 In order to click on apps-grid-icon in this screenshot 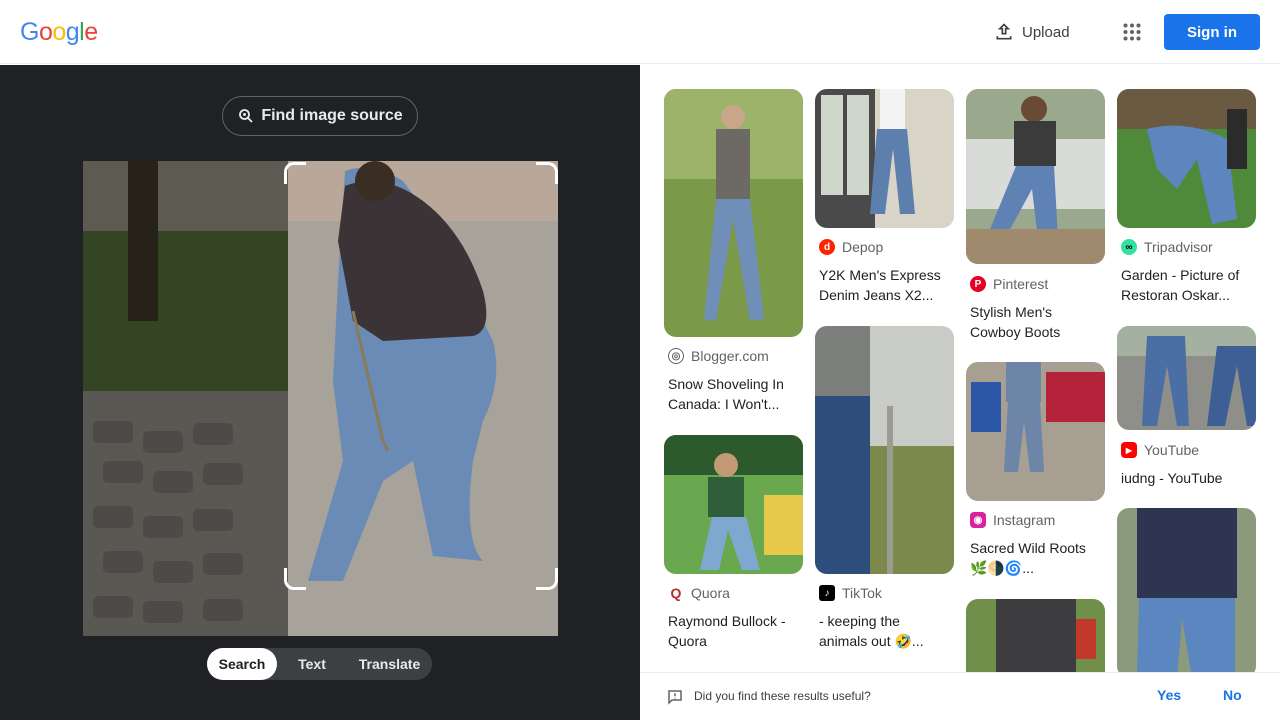, I will do `click(1132, 32)`.